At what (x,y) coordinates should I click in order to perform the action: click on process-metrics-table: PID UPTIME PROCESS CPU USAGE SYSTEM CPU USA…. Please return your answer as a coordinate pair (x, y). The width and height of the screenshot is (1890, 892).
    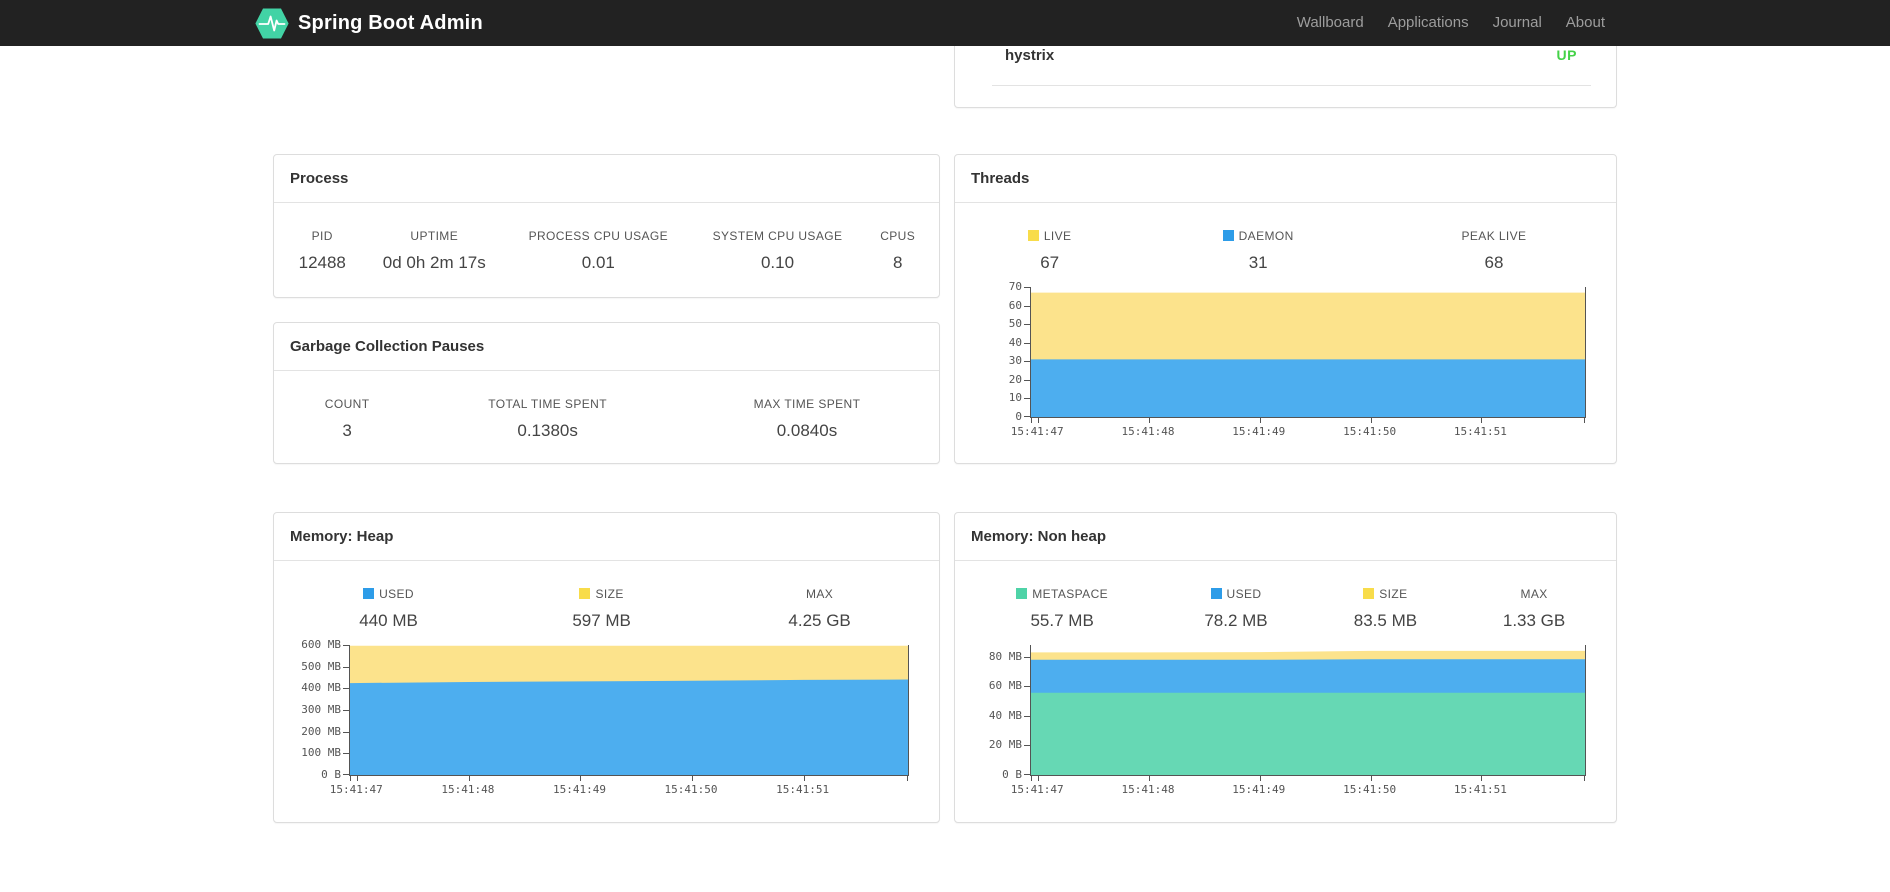
    Looking at the image, I should click on (606, 251).